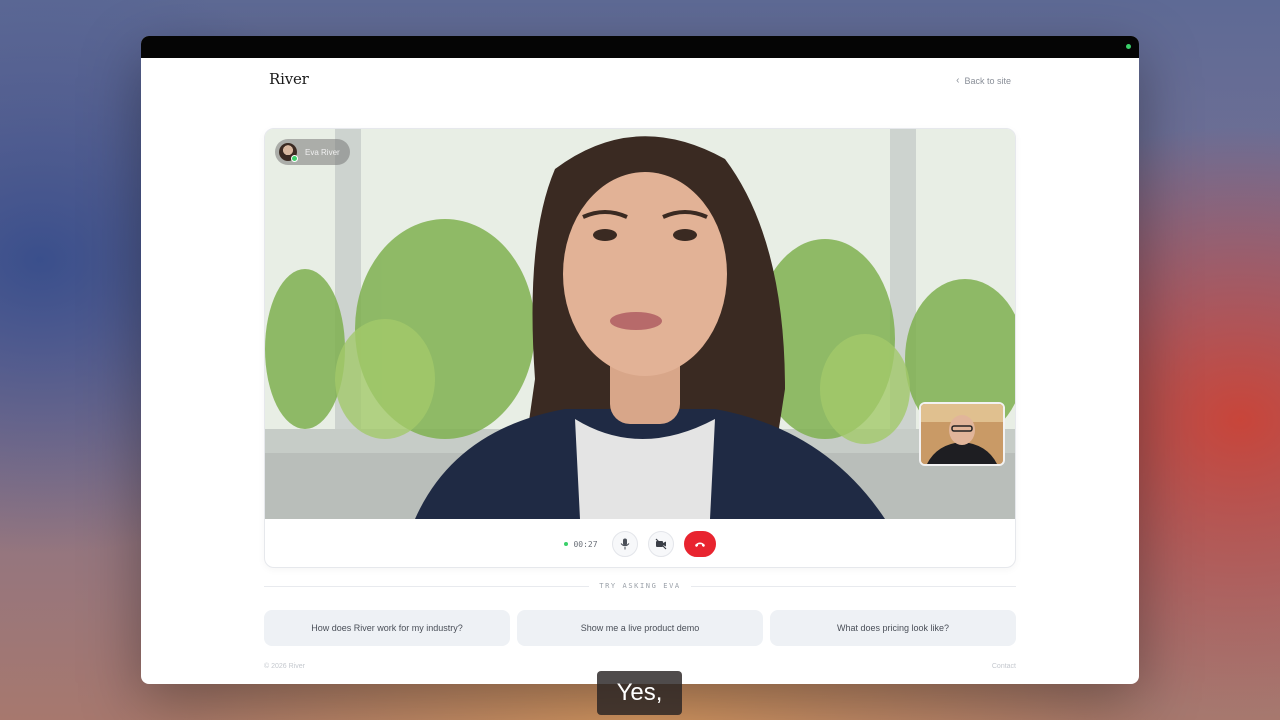 This screenshot has height=720, width=1280. What do you see at coordinates (284, 666) in the screenshot?
I see `footer-copyright: © 2026 River` at bounding box center [284, 666].